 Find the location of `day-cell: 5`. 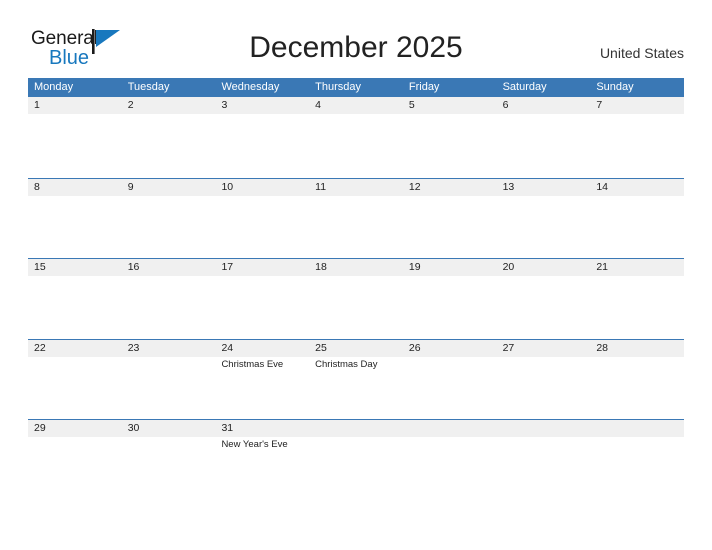

day-cell: 5 is located at coordinates (450, 137).